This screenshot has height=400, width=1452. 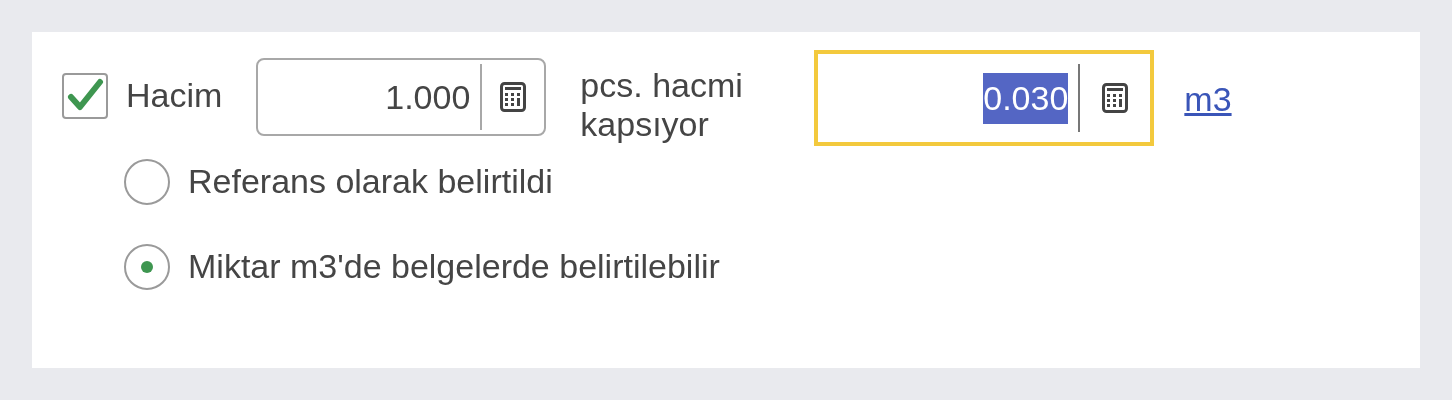 What do you see at coordinates (370, 181) in the screenshot?
I see `option-label: Referans olarak belirtildi` at bounding box center [370, 181].